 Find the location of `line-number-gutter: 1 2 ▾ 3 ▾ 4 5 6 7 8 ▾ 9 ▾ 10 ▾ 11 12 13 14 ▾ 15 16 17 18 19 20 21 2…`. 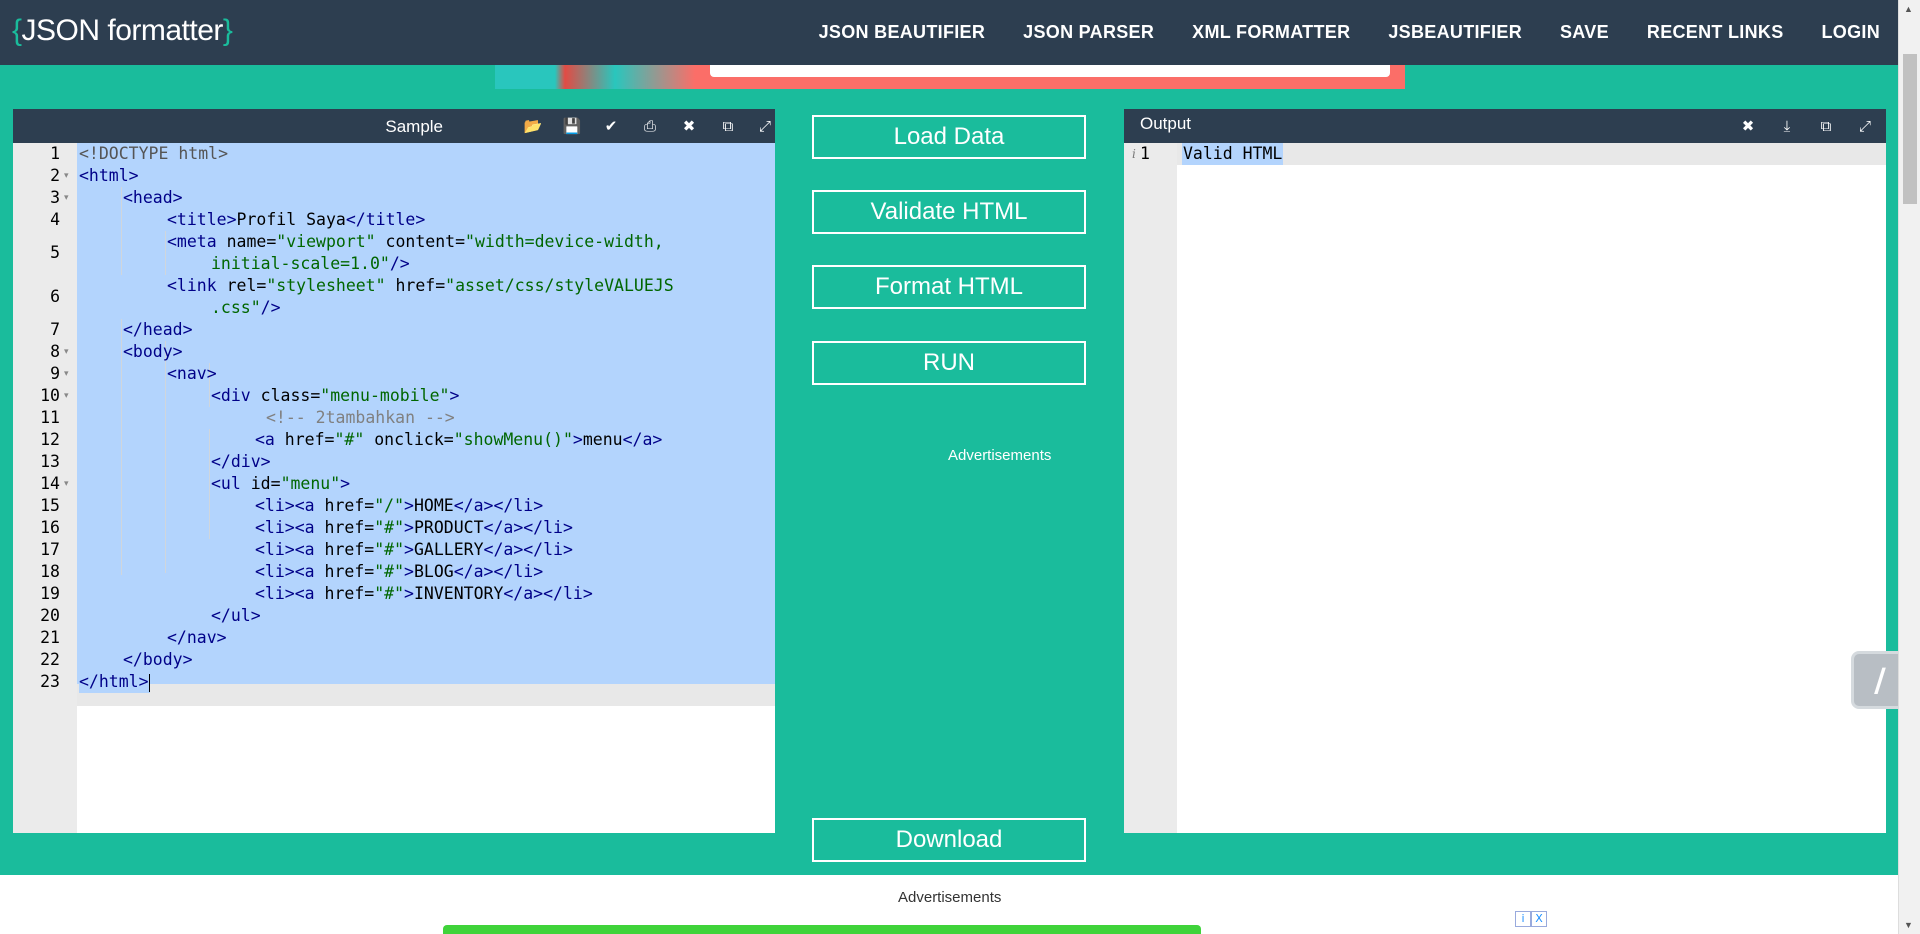

line-number-gutter: 1 2 ▾ 3 ▾ 4 5 6 7 8 ▾ 9 ▾ 10 ▾ 11 12 13 14 ▾ 15 16 17 18 19 20 21 2… is located at coordinates (45, 488).